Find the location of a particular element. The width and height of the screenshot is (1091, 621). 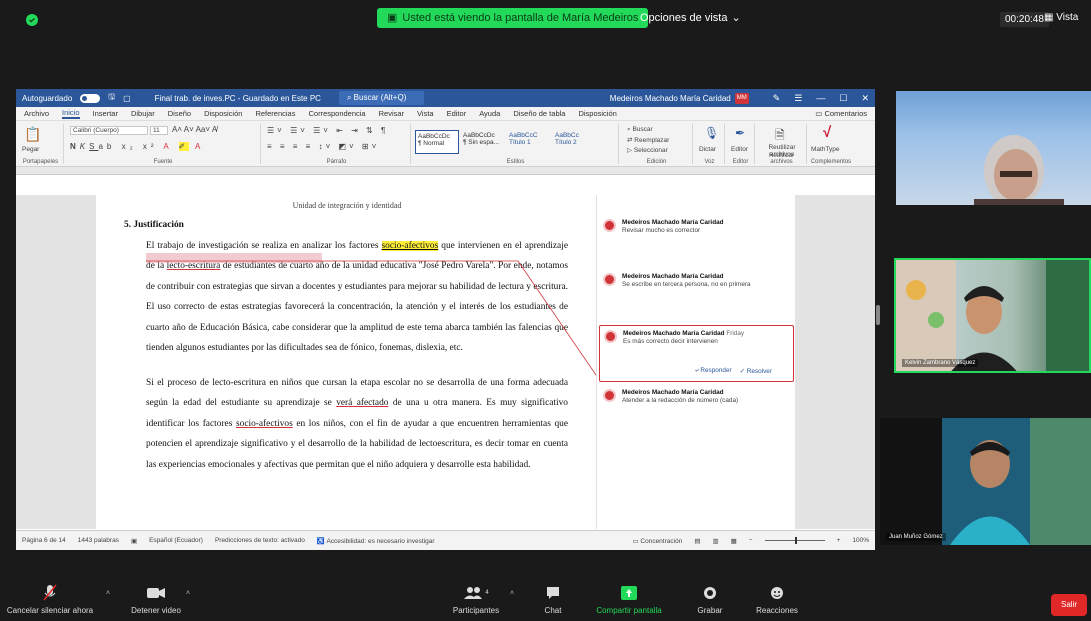

stop-video-label: Detener video is located at coordinates (156, 610).